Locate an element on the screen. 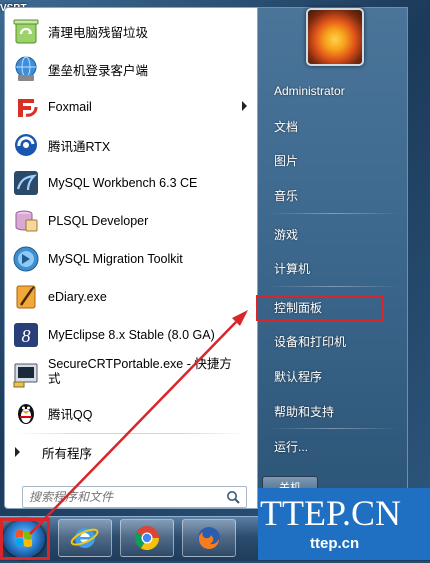 The image size is (430, 563). search-icon is located at coordinates (233, 499).